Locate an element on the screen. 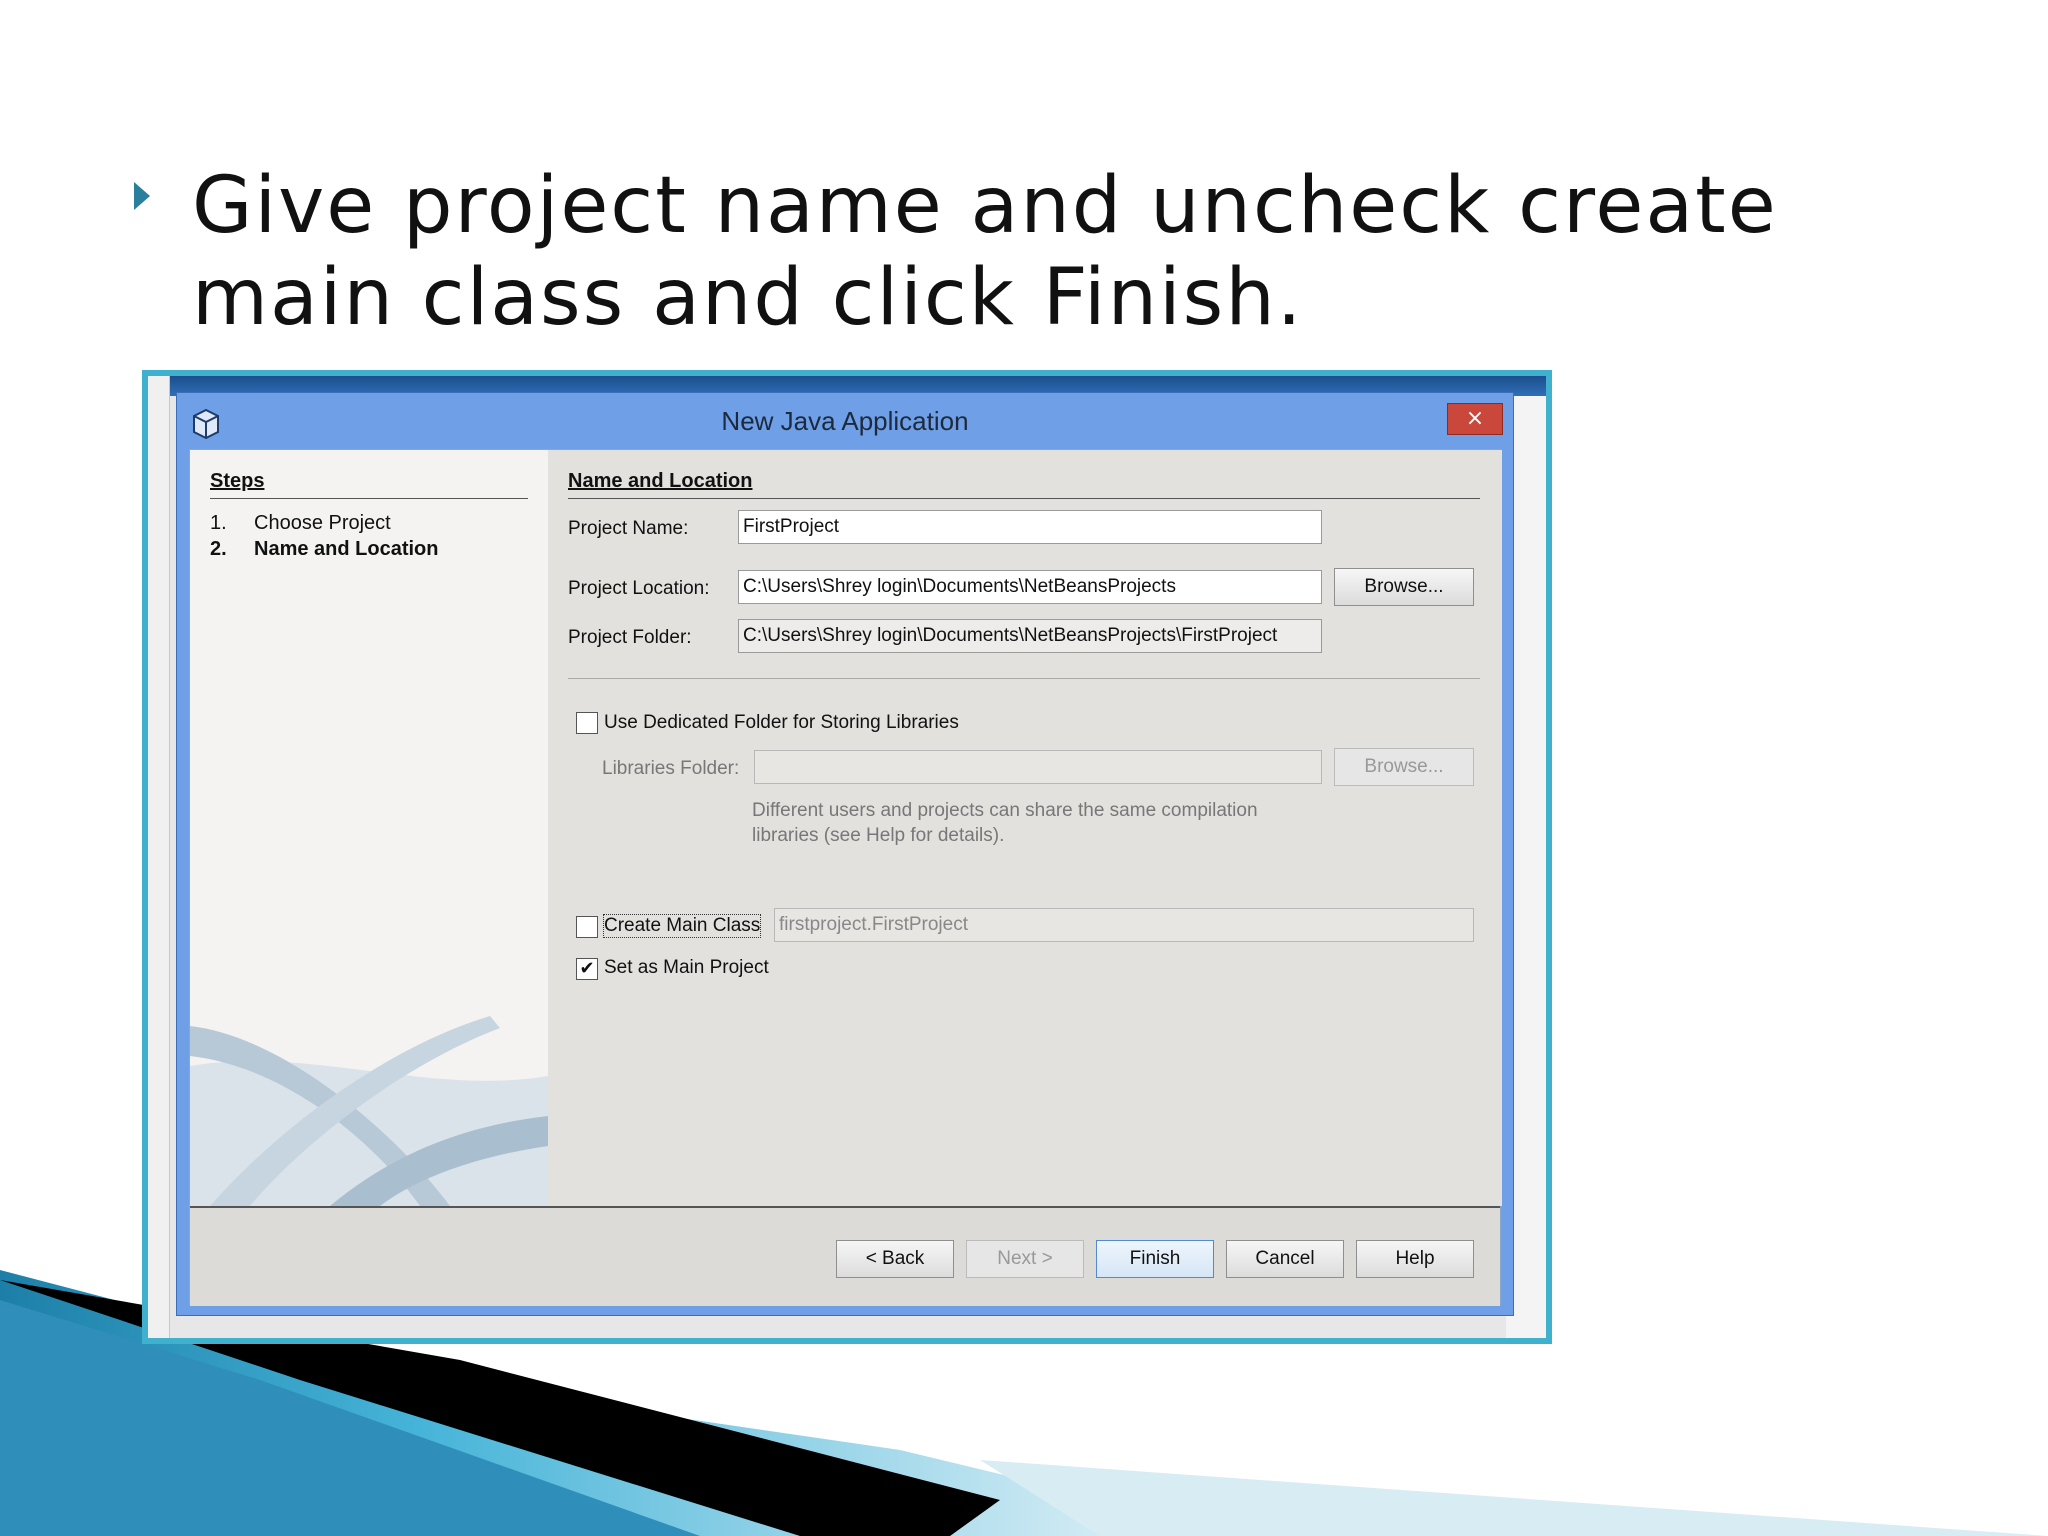  step-number: 2. is located at coordinates (218, 549).